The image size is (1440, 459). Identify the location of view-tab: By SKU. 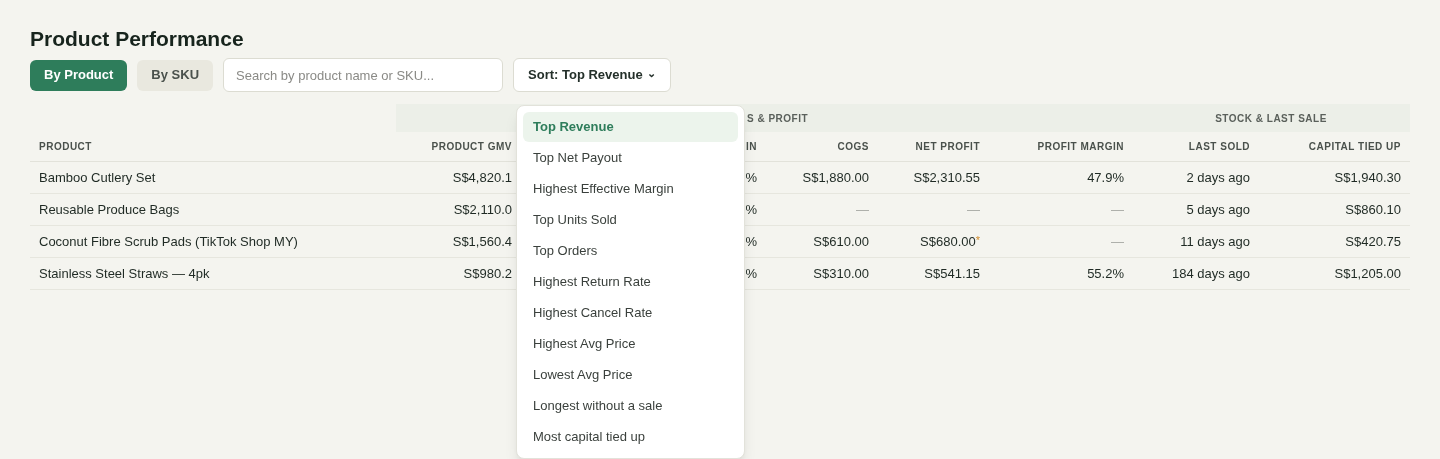
(175, 75).